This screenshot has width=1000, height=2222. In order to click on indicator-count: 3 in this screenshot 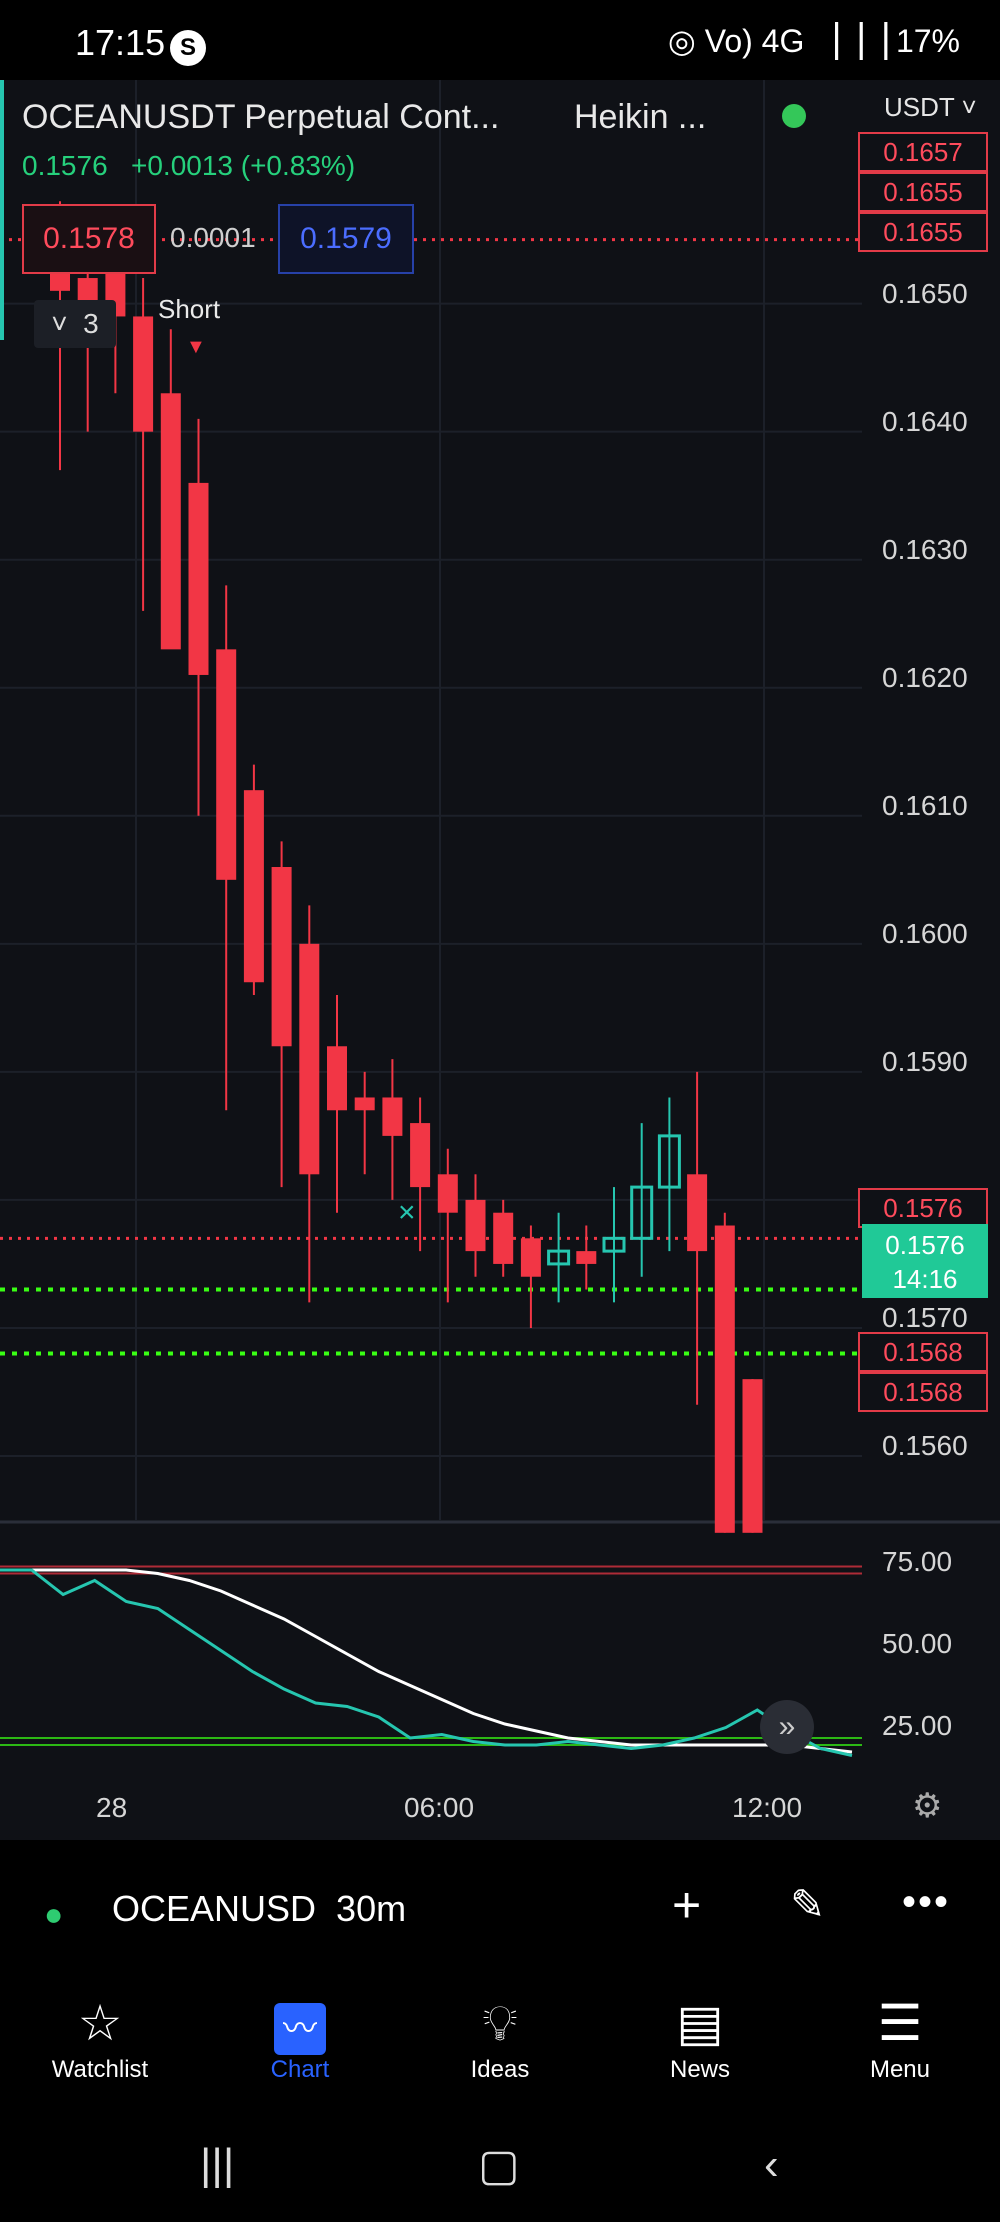, I will do `click(91, 323)`.